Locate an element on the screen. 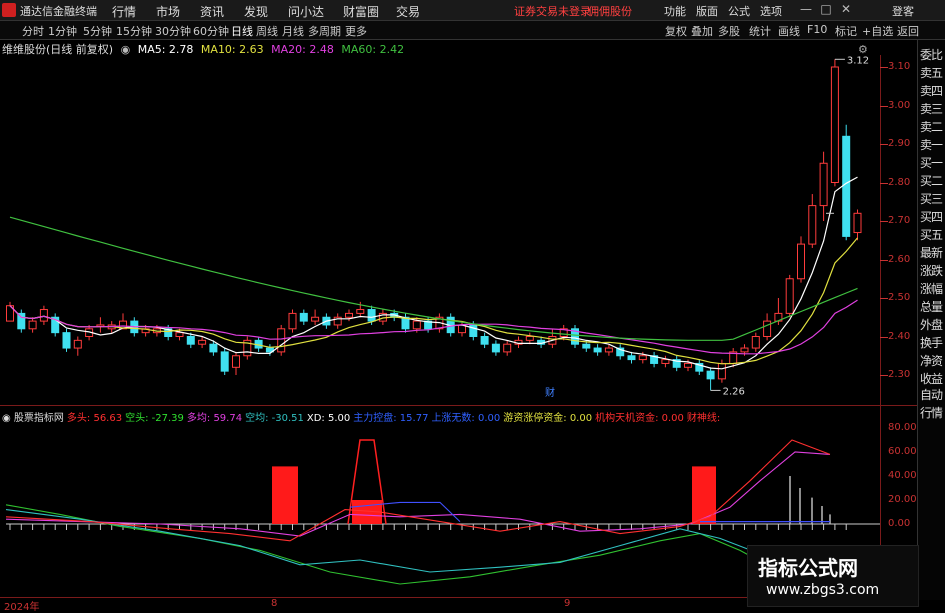  add-watchlist-button: +自选 is located at coordinates (877, 31).